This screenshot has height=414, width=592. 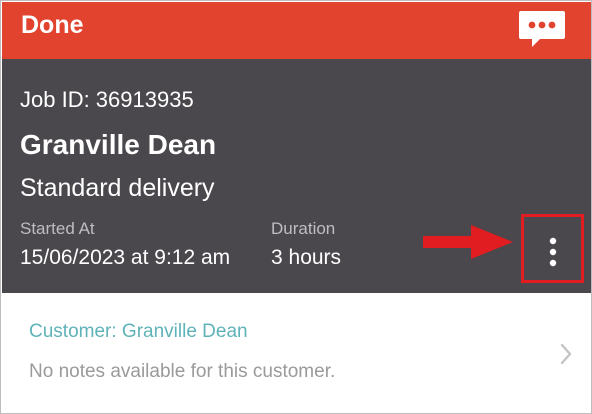 What do you see at coordinates (468, 242) in the screenshot?
I see `arrow-right-icon` at bounding box center [468, 242].